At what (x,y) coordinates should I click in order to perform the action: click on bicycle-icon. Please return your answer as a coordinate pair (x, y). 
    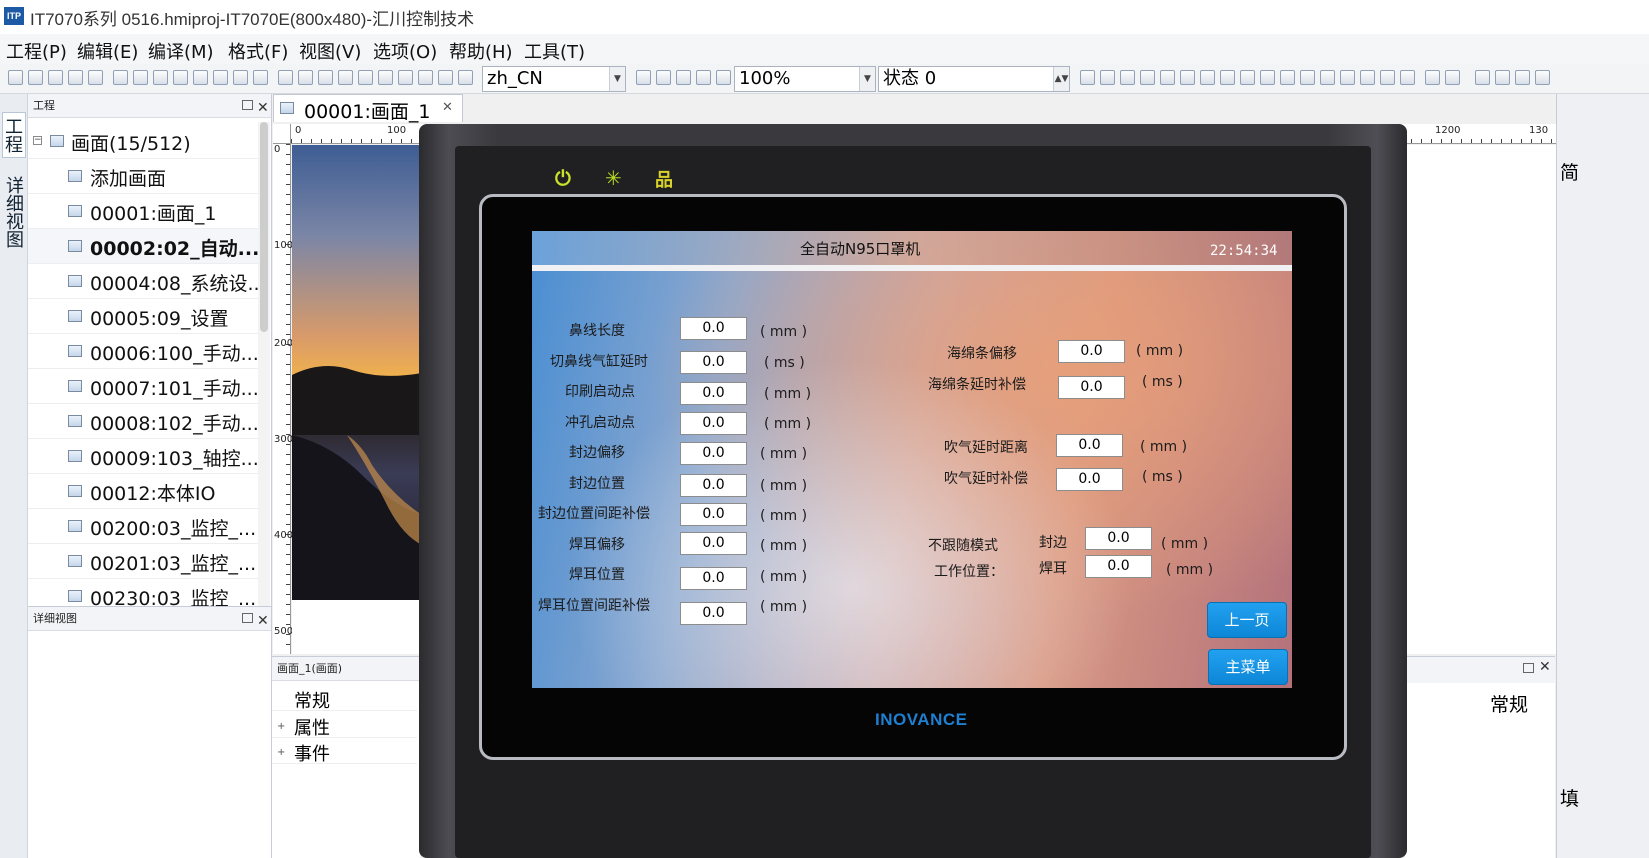
    Looking at the image, I should click on (643, 77).